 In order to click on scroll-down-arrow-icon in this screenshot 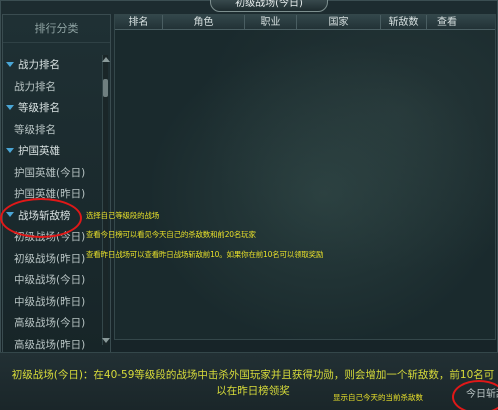, I will do `click(106, 340)`.